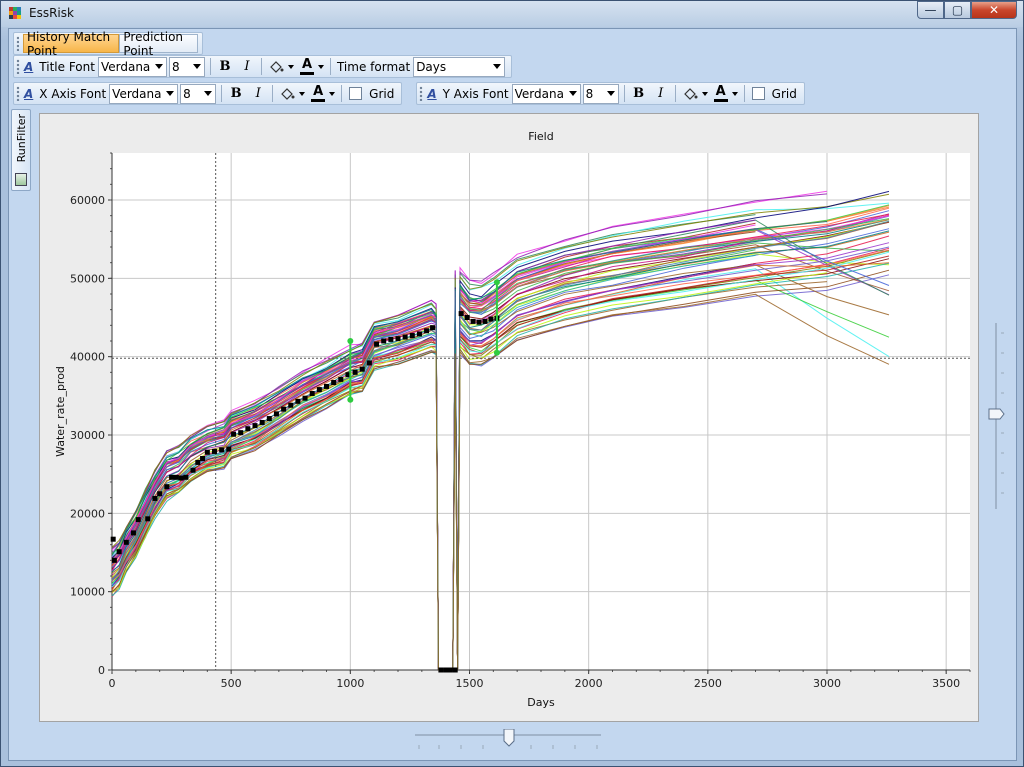 This screenshot has width=1024, height=767. I want to click on x-axis-font-value: Verdana, so click(137, 93).